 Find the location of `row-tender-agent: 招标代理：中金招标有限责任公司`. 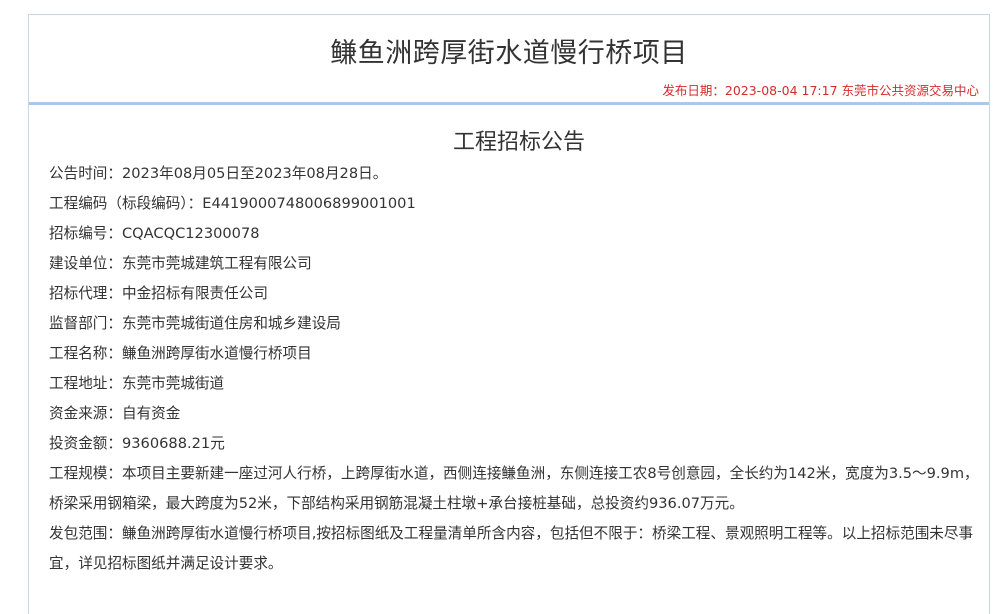

row-tender-agent: 招标代理：中金招标有限责任公司 is located at coordinates (519, 294).